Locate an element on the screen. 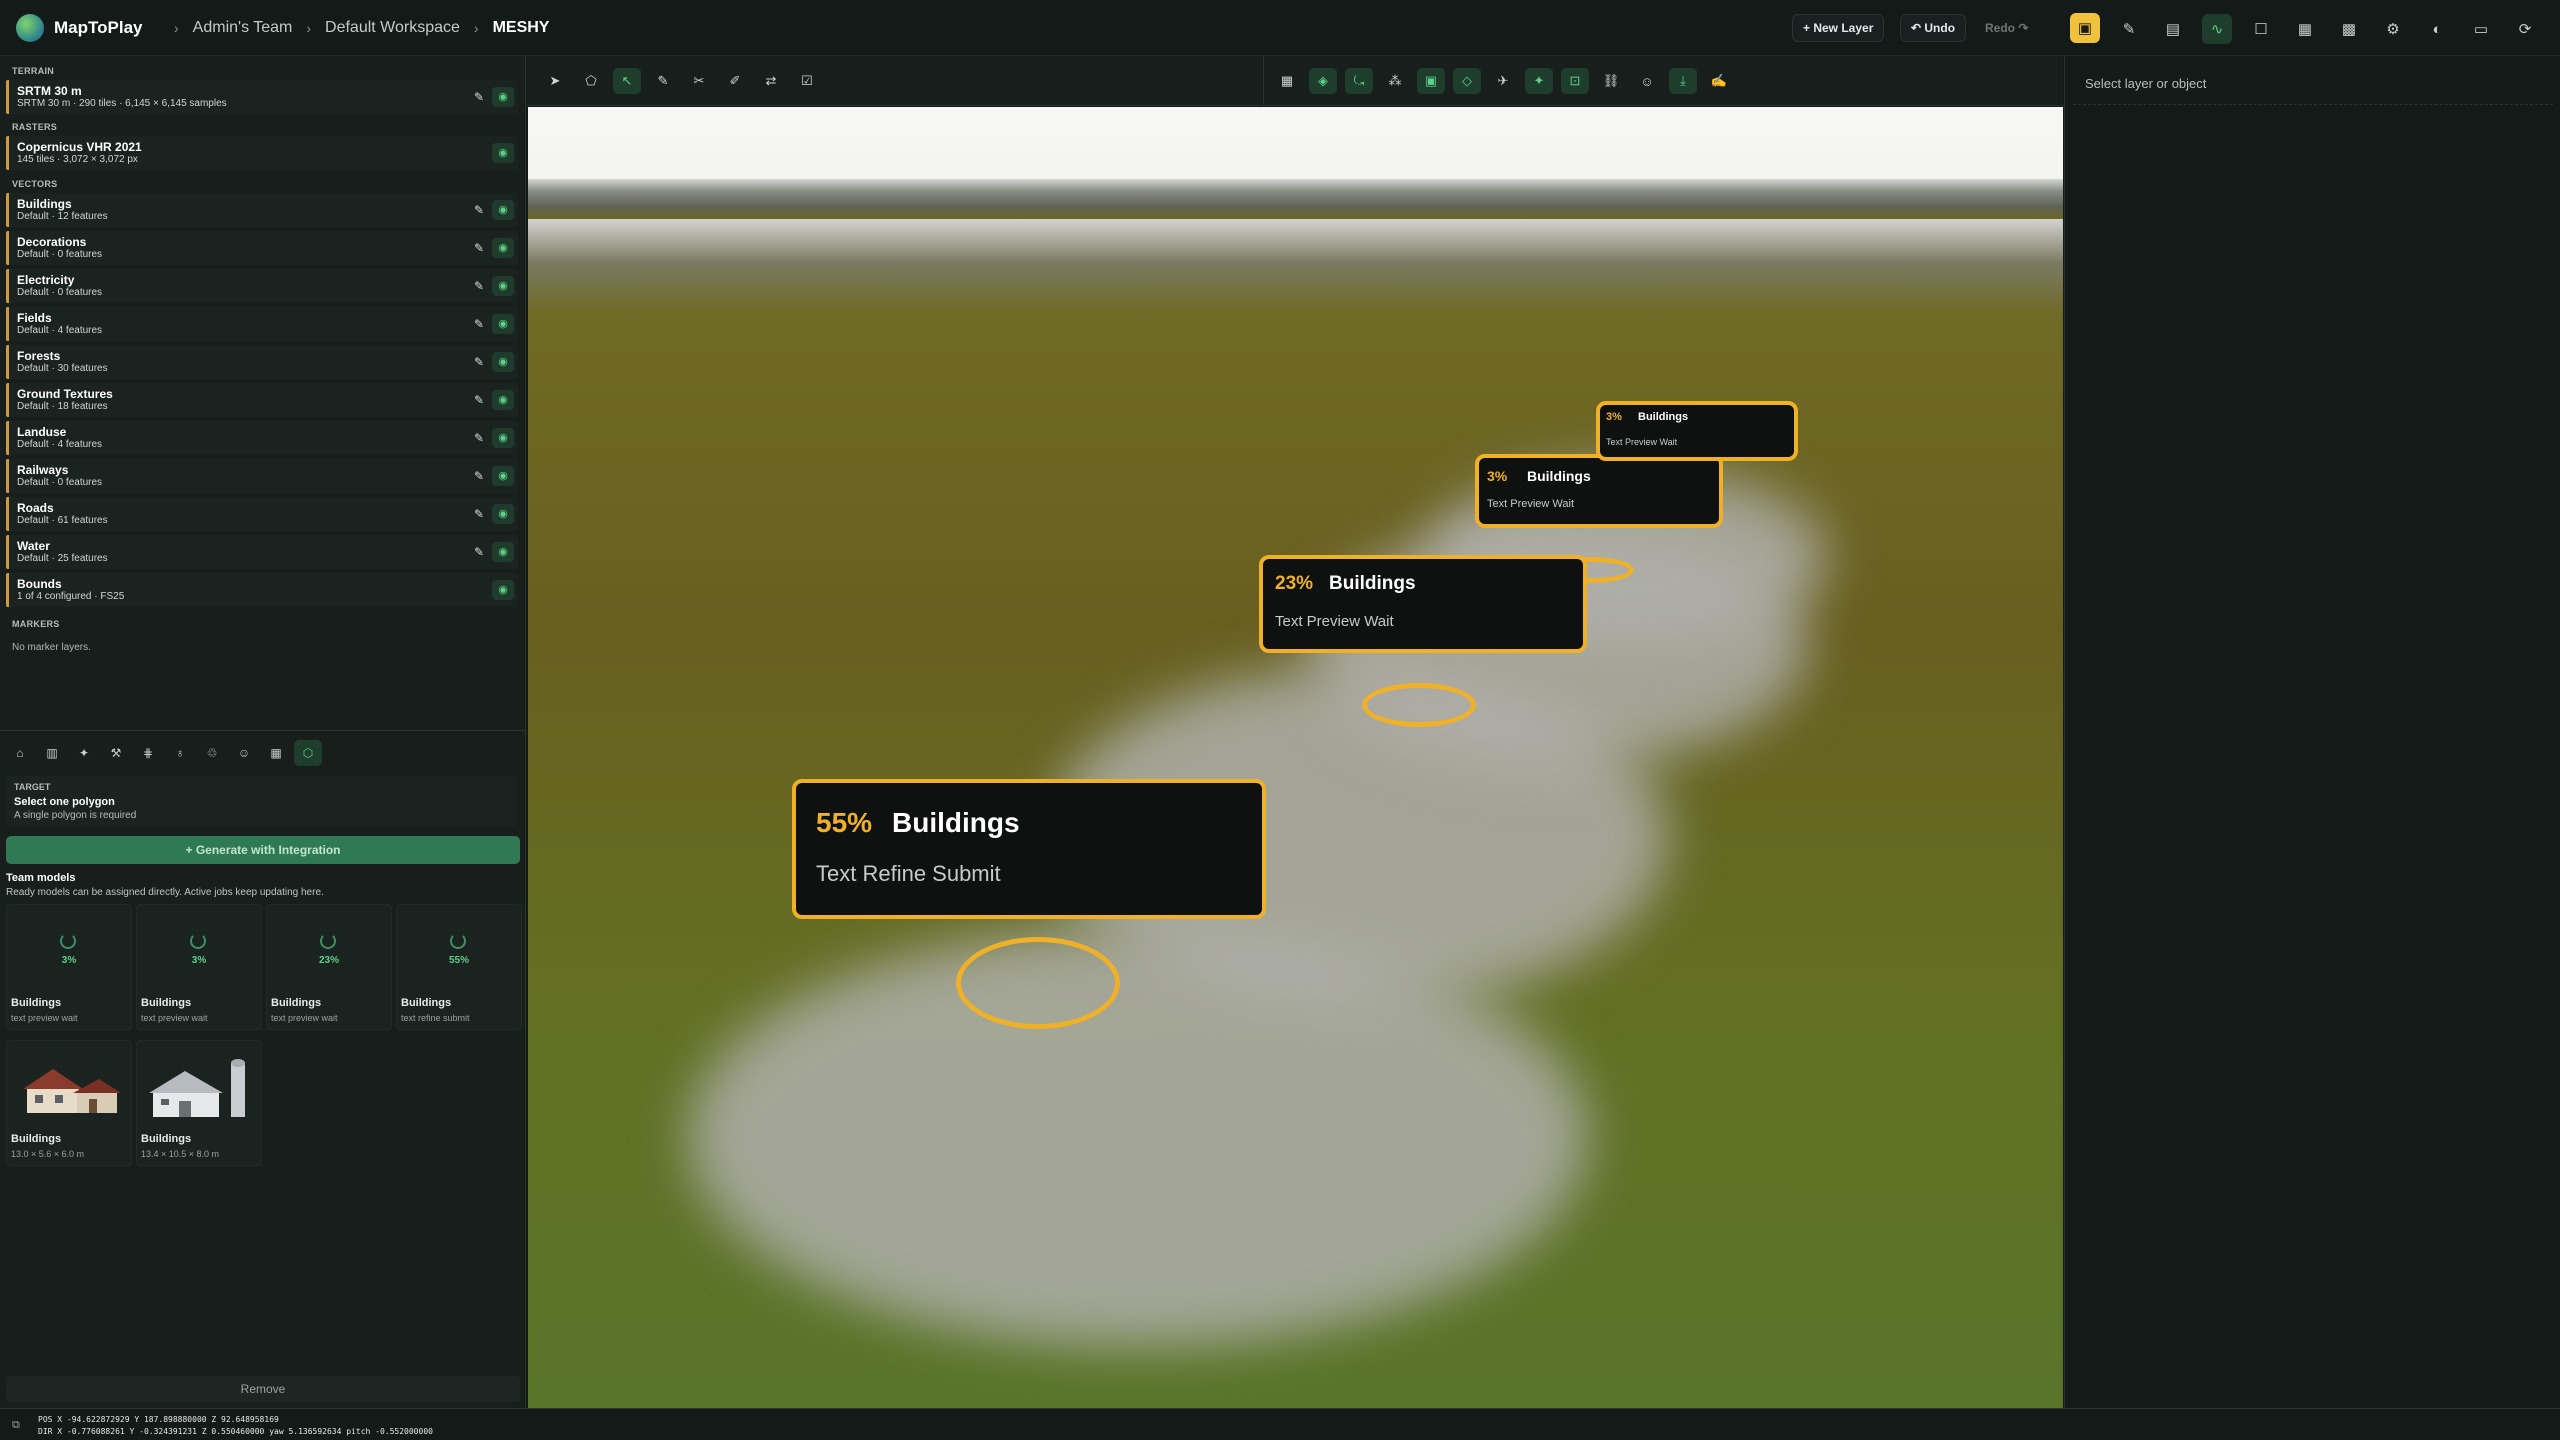  pencil-icon: ✎ is located at coordinates (663, 81).